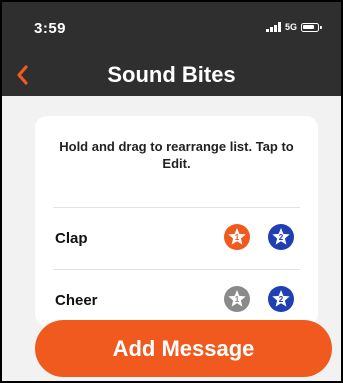 The width and height of the screenshot is (343, 383). Describe the element at coordinates (273, 27) in the screenshot. I see `signal-strength-icon` at that location.